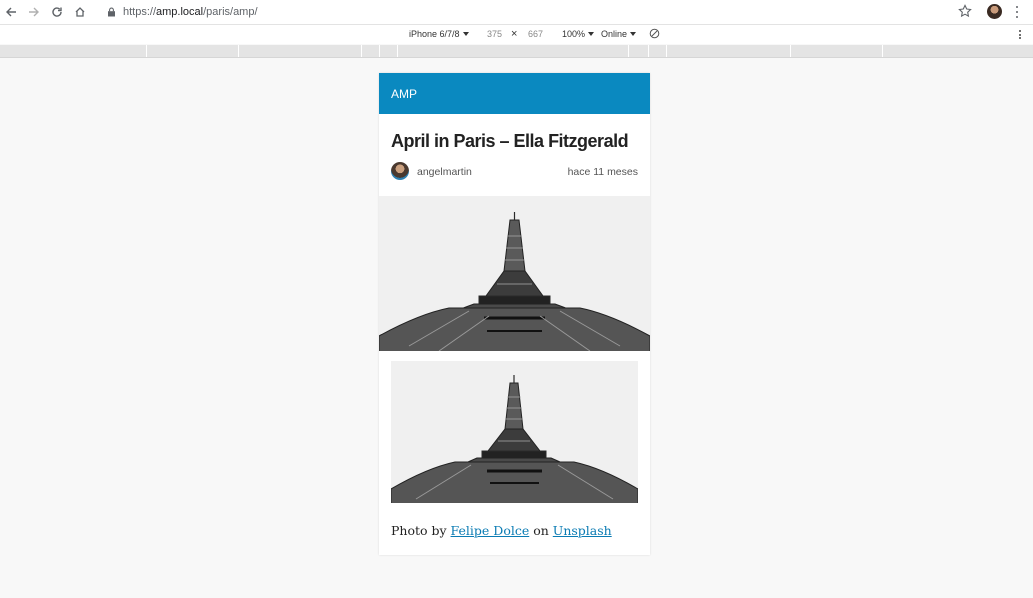 The width and height of the screenshot is (1033, 598). What do you see at coordinates (57, 12) in the screenshot?
I see `reload-icon` at bounding box center [57, 12].